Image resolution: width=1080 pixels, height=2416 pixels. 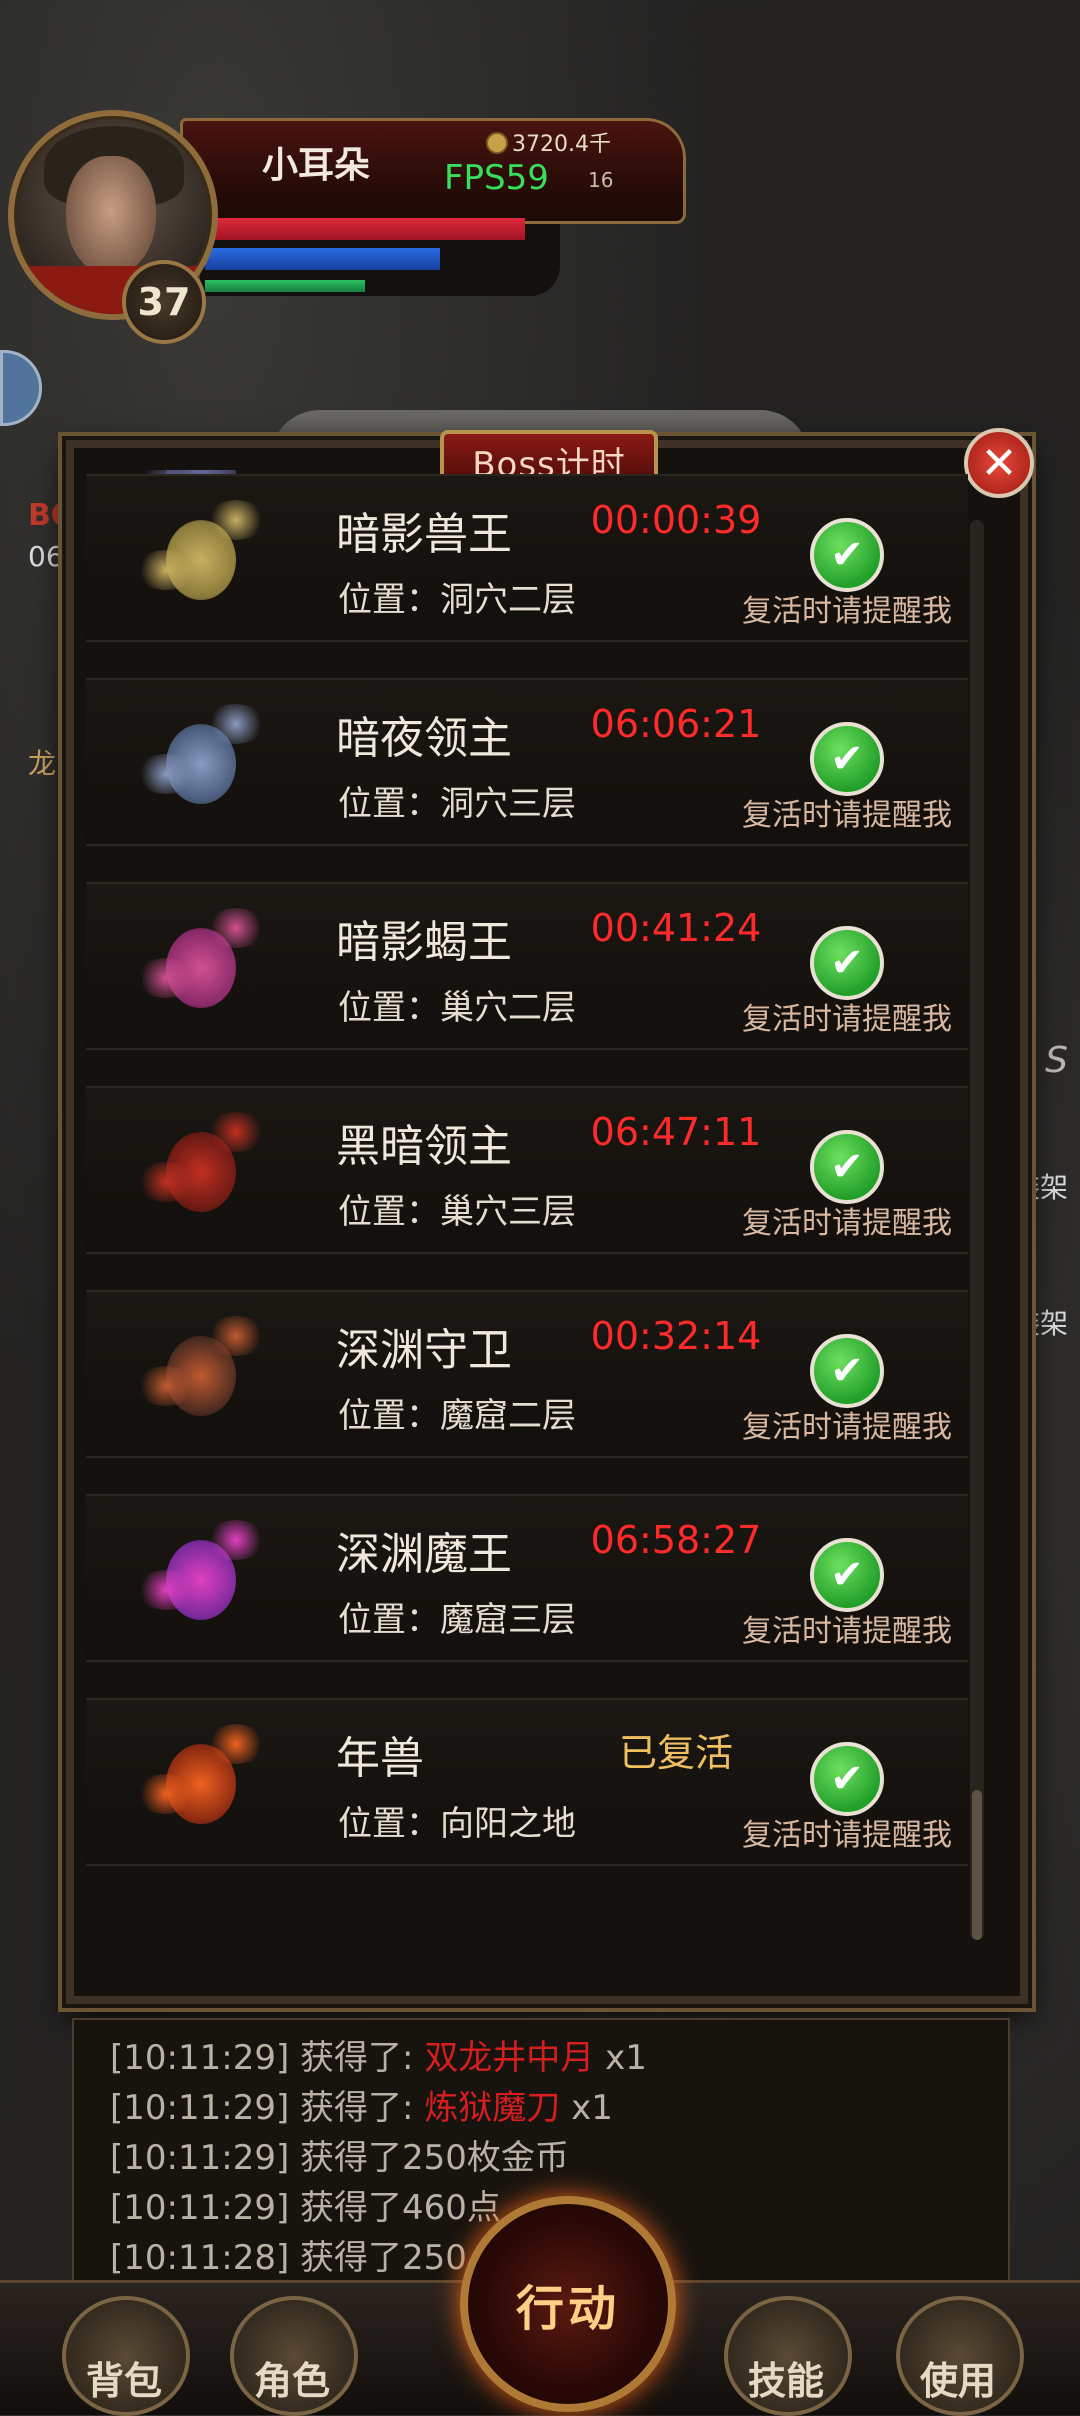 What do you see at coordinates (497, 143) in the screenshot?
I see `coin-icon` at bounding box center [497, 143].